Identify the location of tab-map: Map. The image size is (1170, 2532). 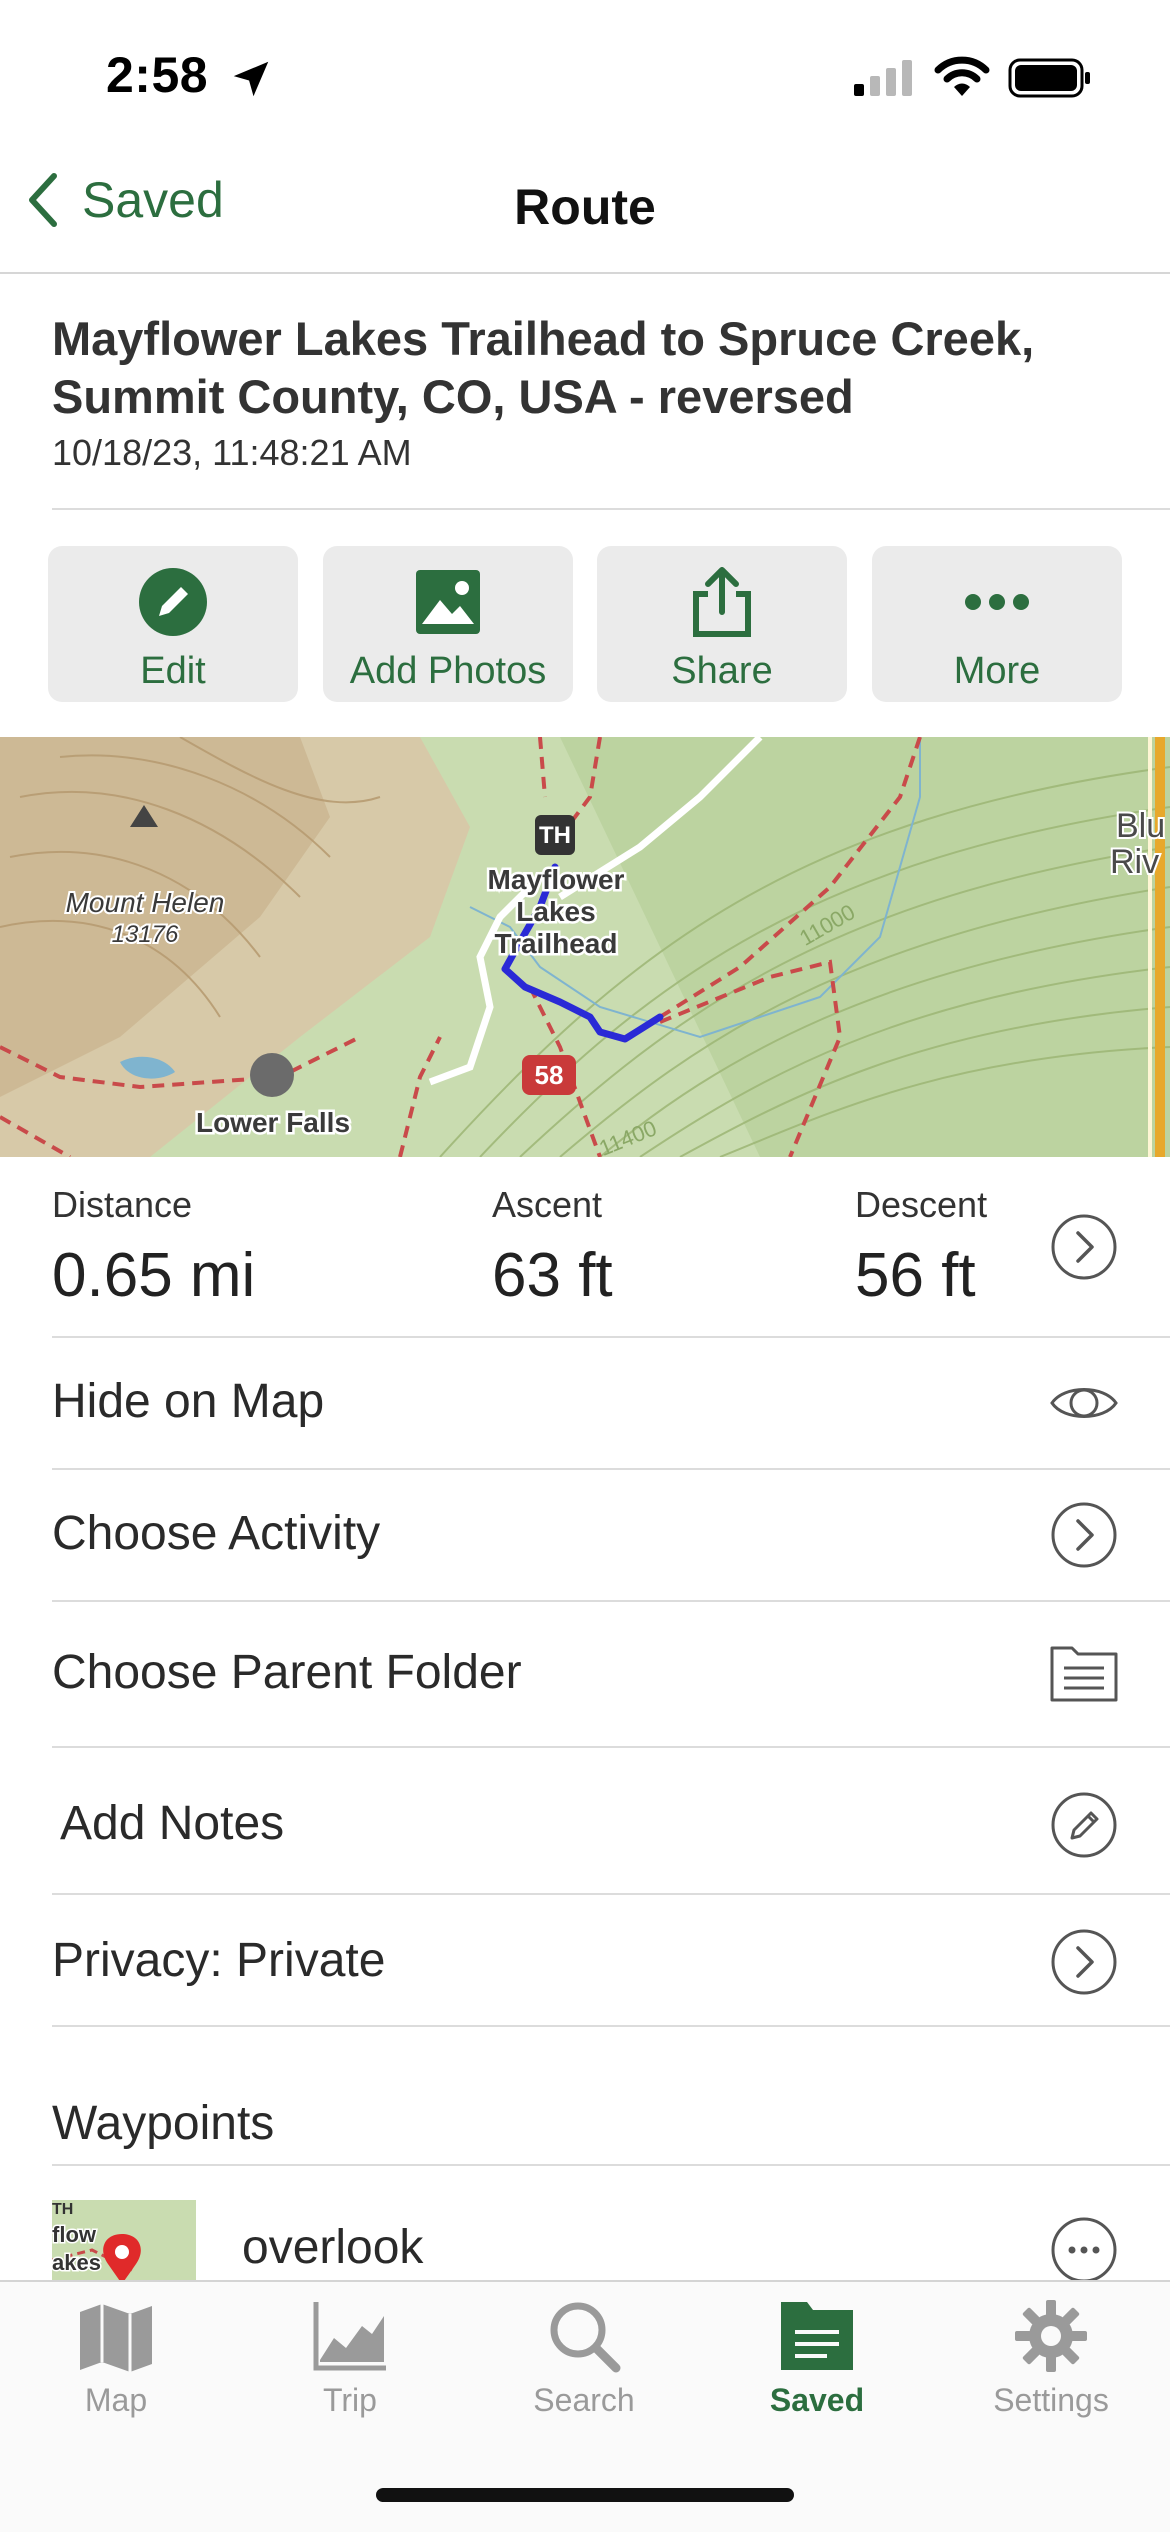
(116, 2358).